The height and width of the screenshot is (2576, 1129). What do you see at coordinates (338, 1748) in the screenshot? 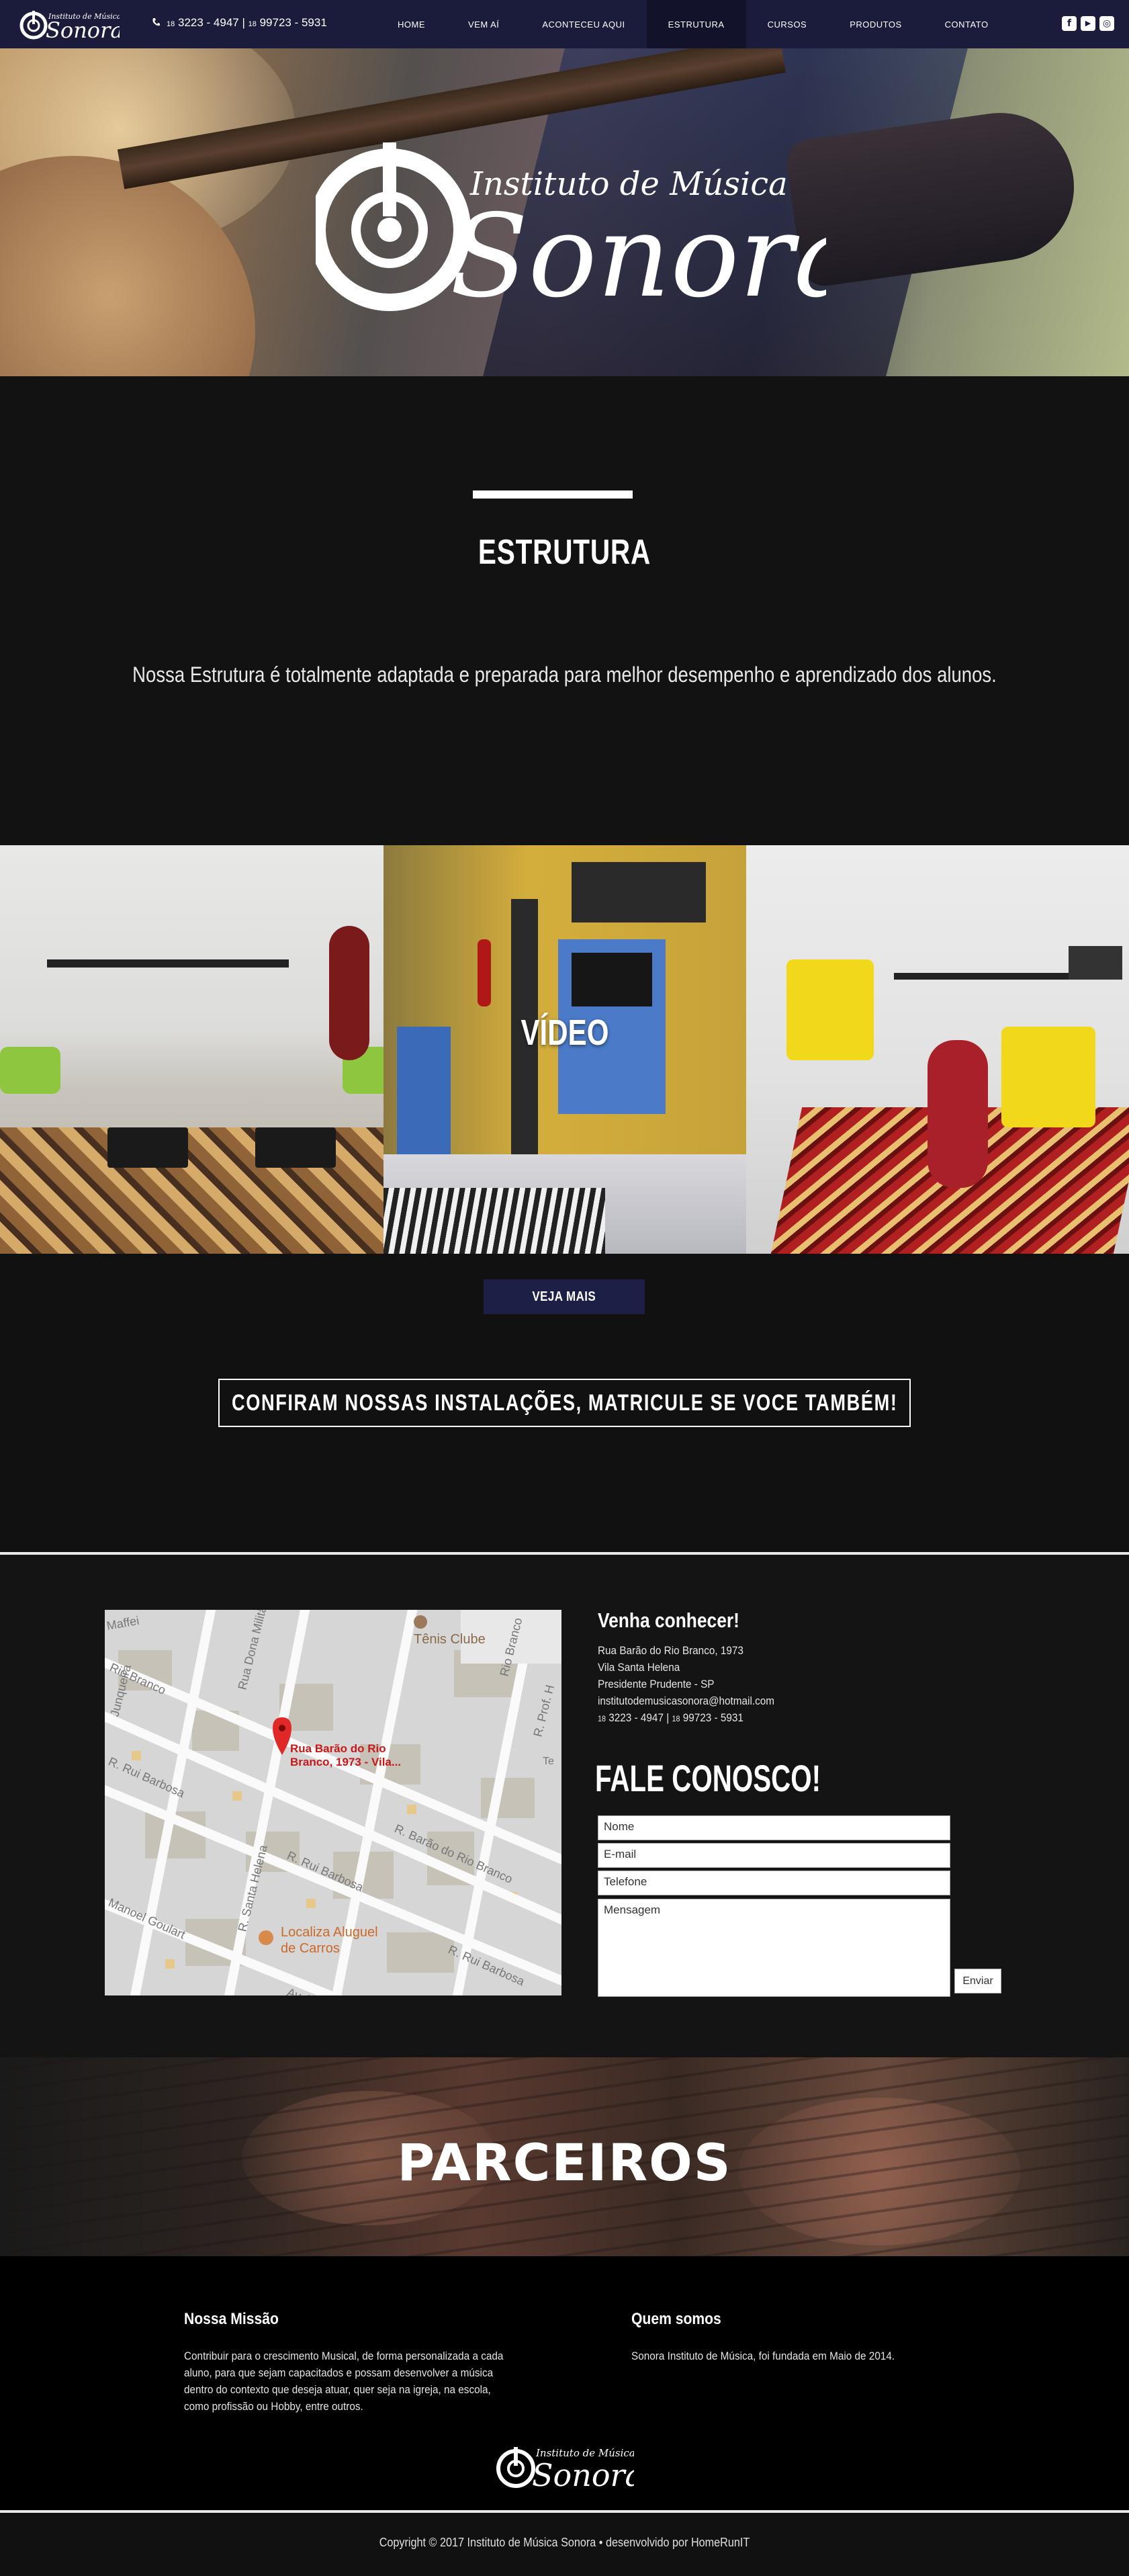
I see `map-pin-label-1: Rua Barão do Rio` at bounding box center [338, 1748].